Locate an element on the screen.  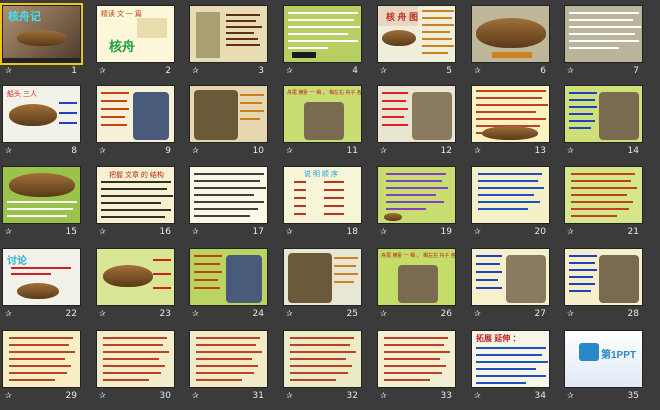
slide-thumbnail: 舟尾 横卧 一 楫 ， 楫左右 舟子 各 一 人 。 ✰ 11 is located at coordinates (322, 121).